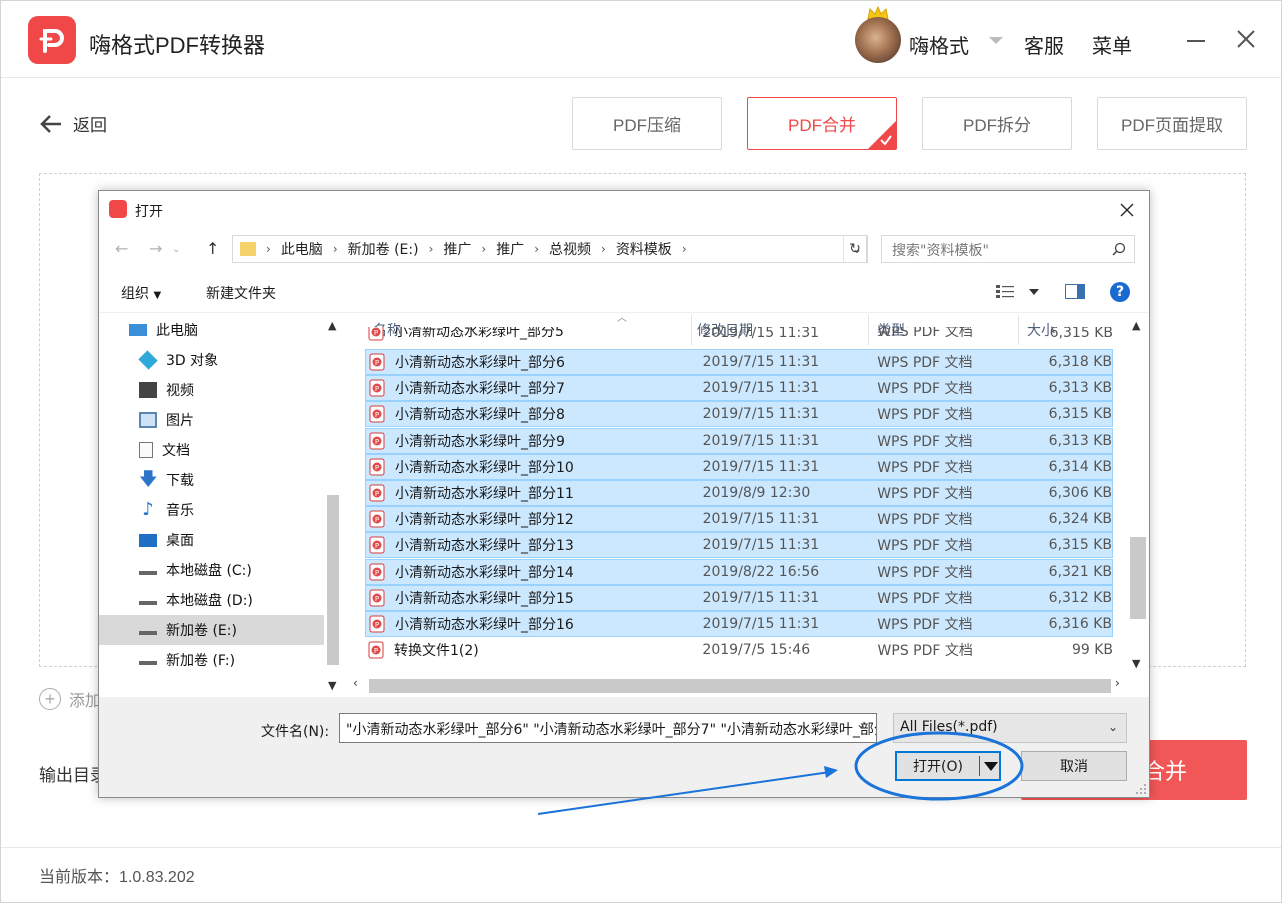 This screenshot has height=903, width=1282. What do you see at coordinates (624, 292) in the screenshot?
I see `command-bar: 组织 ▼ 新建文件夹` at bounding box center [624, 292].